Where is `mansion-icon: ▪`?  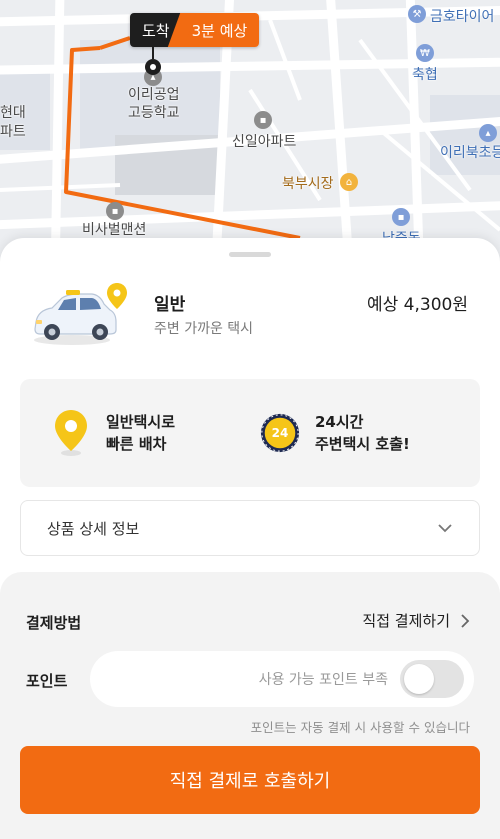 mansion-icon: ▪ is located at coordinates (115, 211).